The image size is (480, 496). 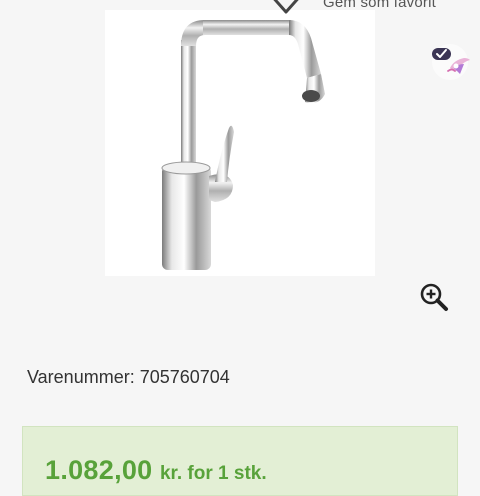 What do you see at coordinates (213, 473) in the screenshot?
I see `price-unit: kr. for 1 stk.` at bounding box center [213, 473].